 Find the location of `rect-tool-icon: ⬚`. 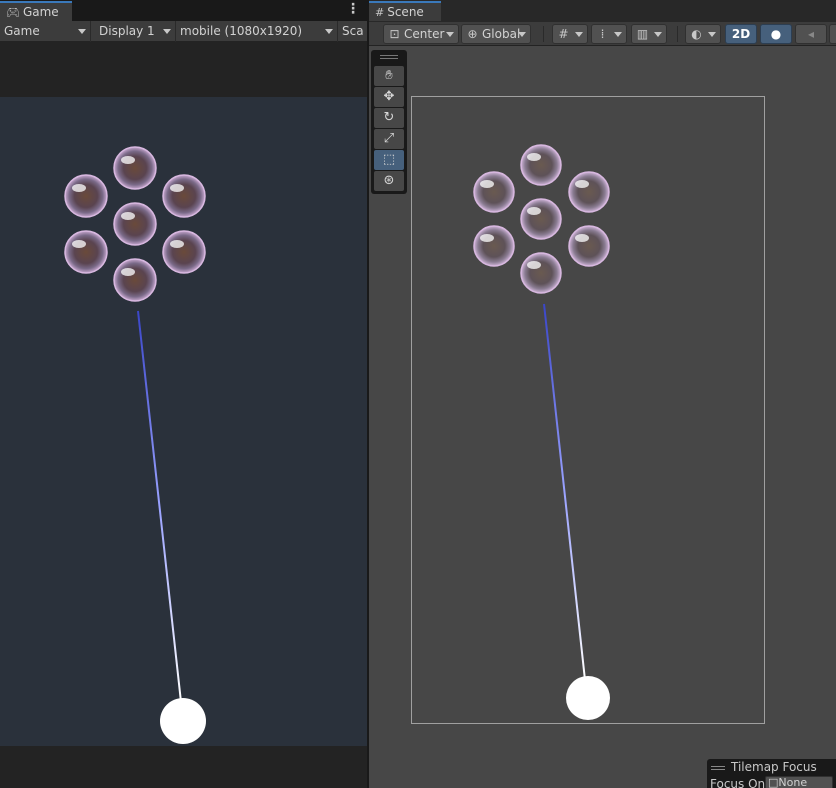

rect-tool-icon: ⬚ is located at coordinates (389, 160).